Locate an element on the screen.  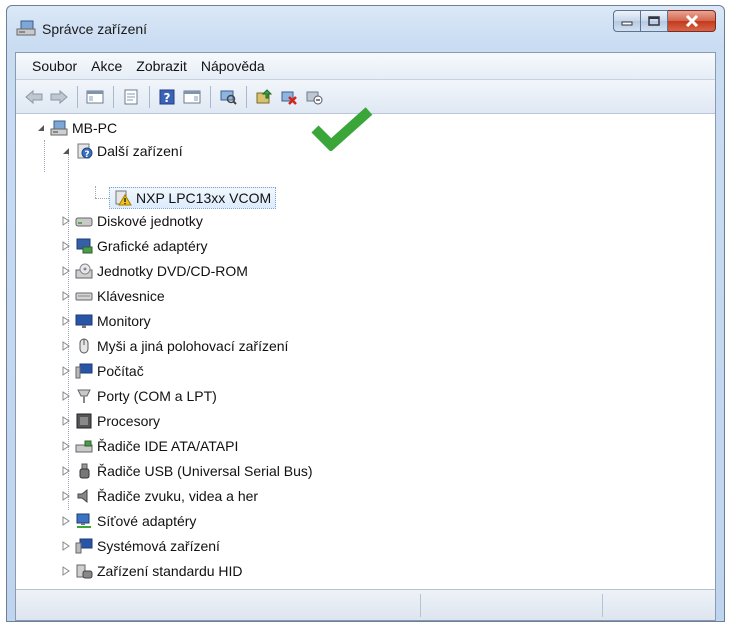
title-bar: Správce zařízení is located at coordinates (365, 28).